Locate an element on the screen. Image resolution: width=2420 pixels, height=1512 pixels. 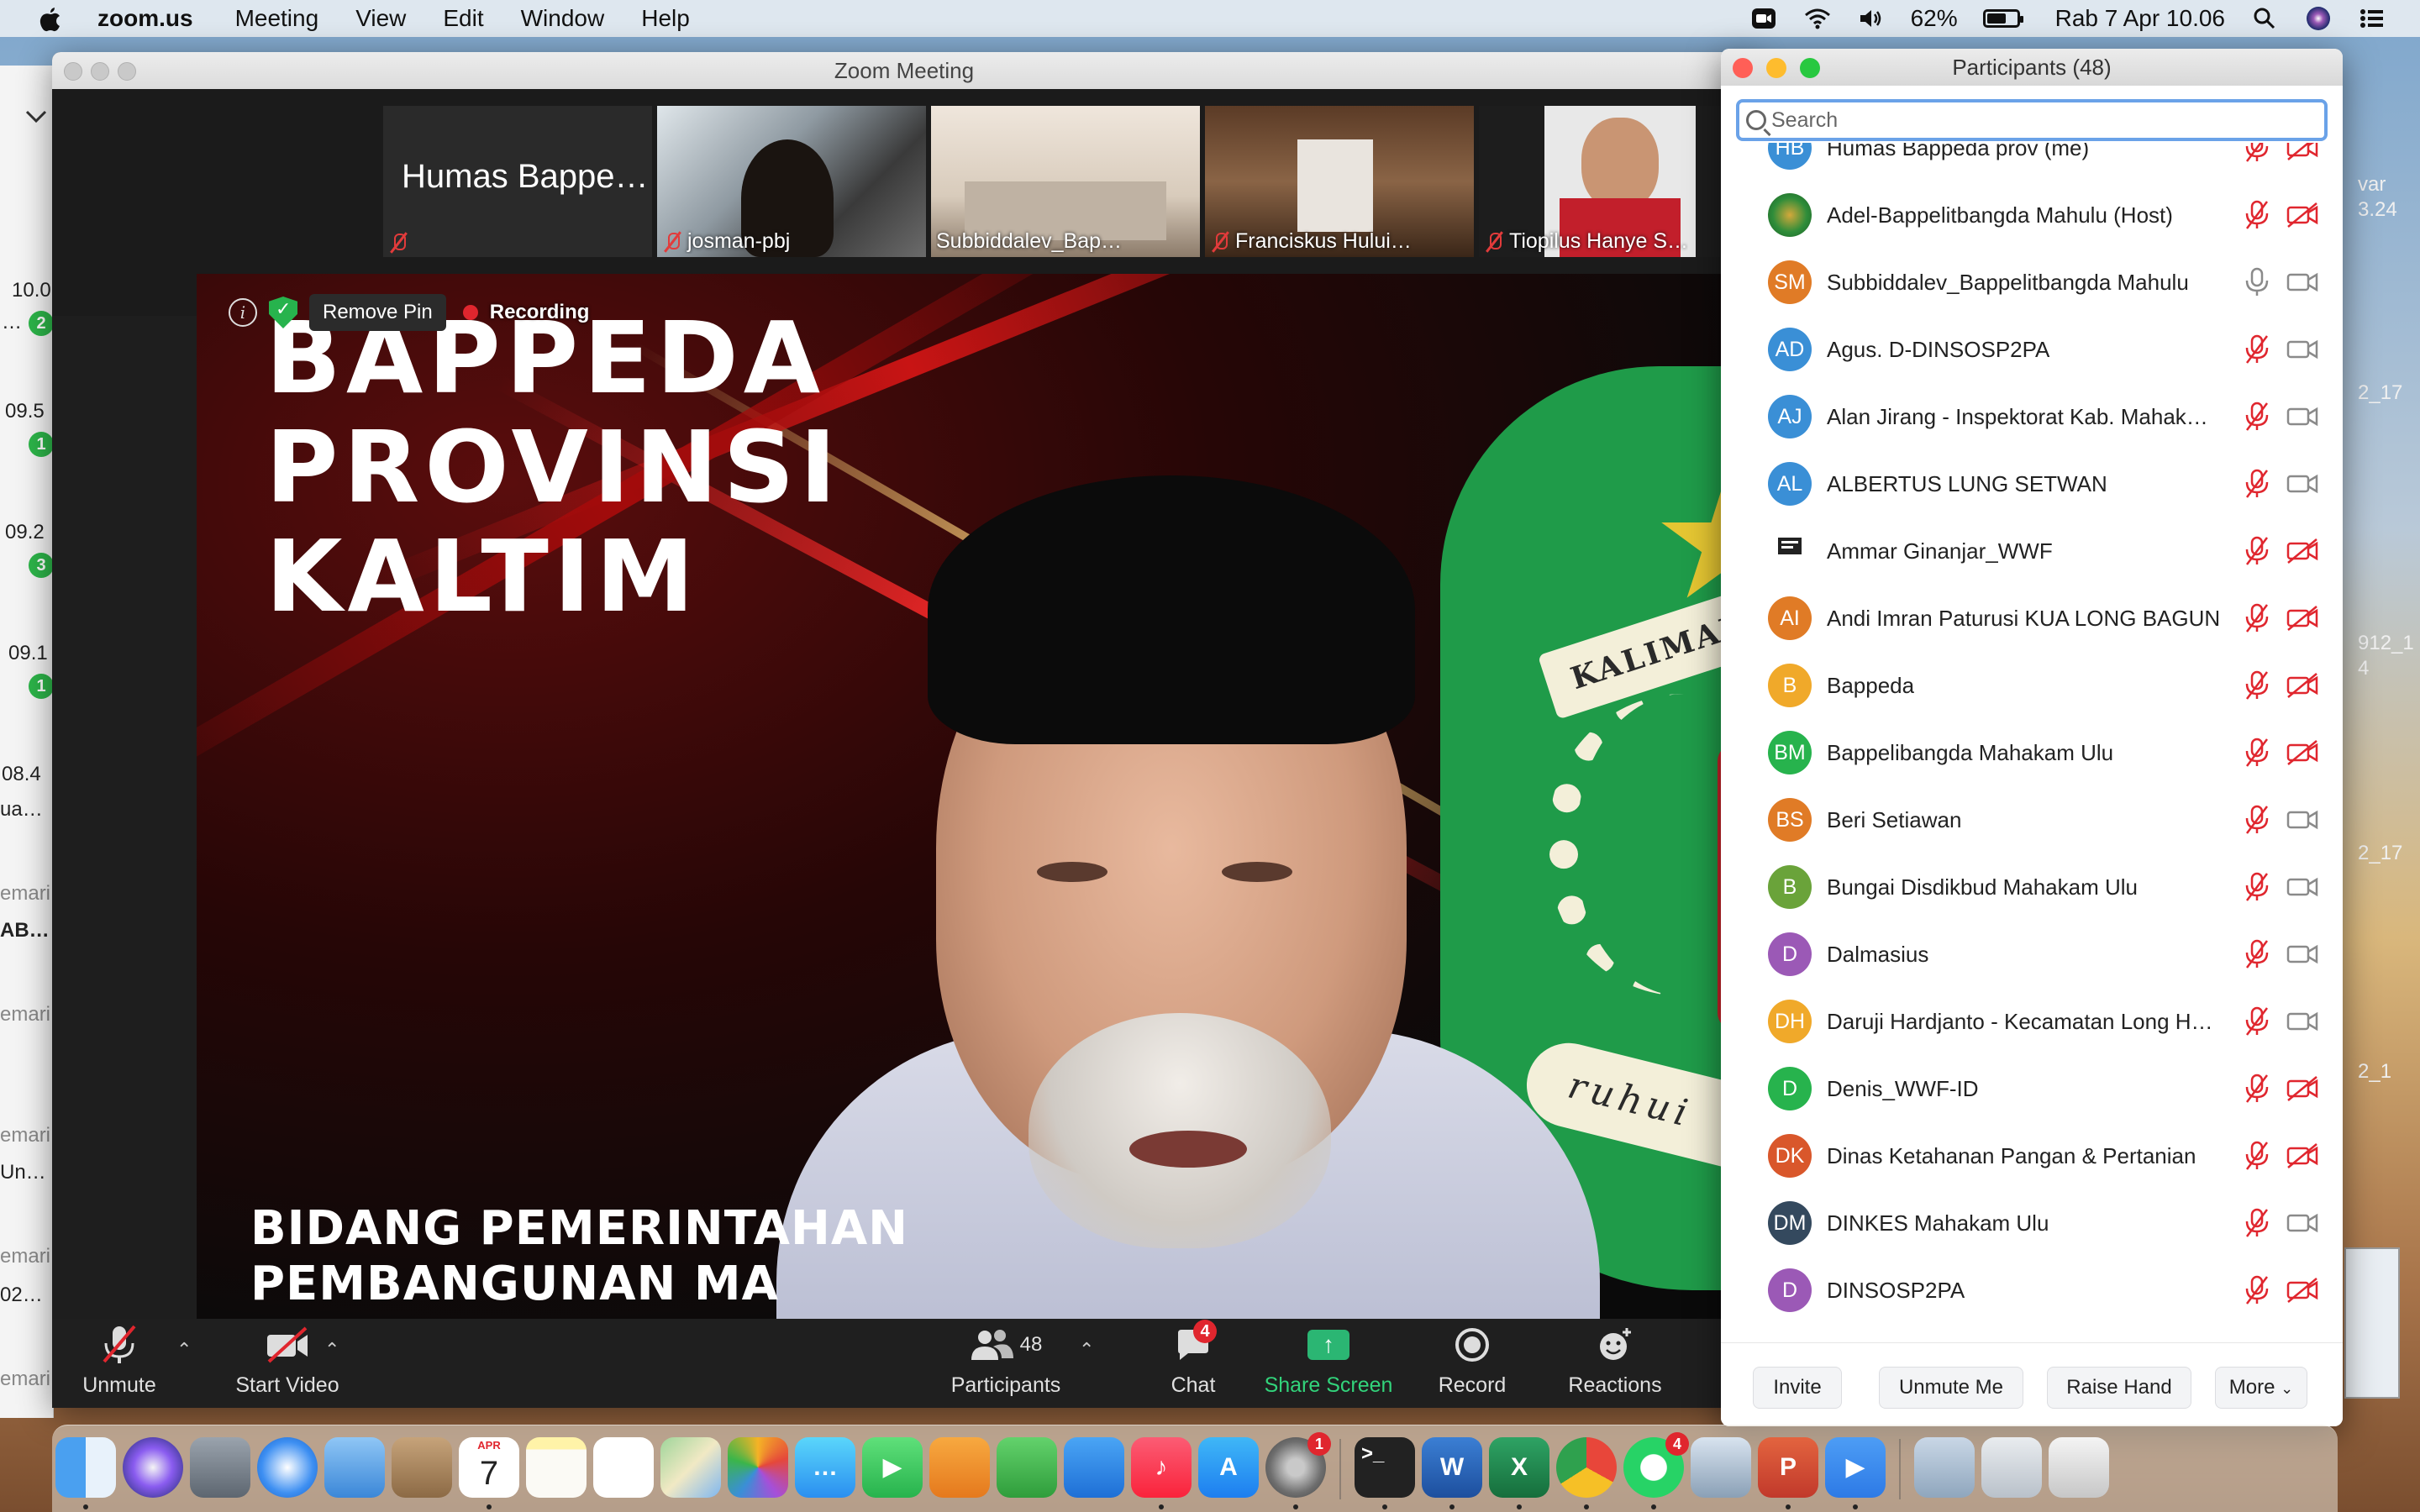
menu-window: Window is located at coordinates (563, 18).